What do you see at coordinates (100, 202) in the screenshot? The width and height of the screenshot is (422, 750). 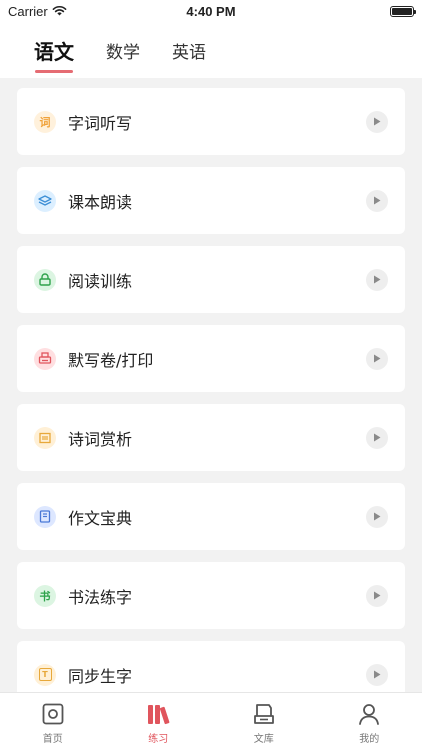 I see `list-item-label: 课本朗读` at bounding box center [100, 202].